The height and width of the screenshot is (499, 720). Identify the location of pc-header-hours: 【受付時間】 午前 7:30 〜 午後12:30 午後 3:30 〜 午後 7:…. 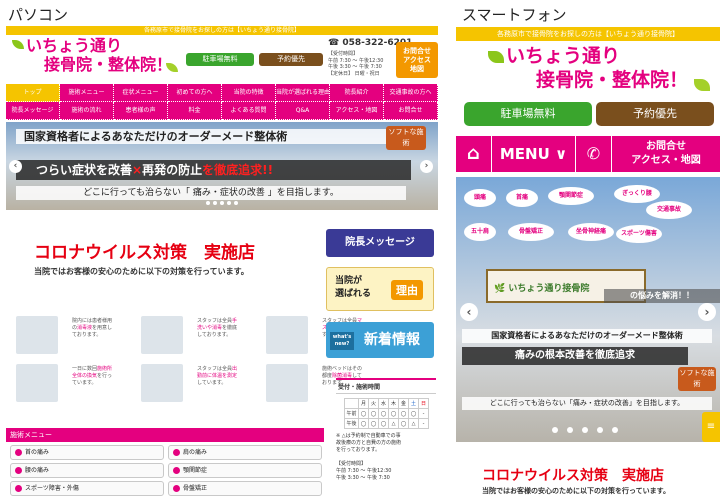
(356, 64).